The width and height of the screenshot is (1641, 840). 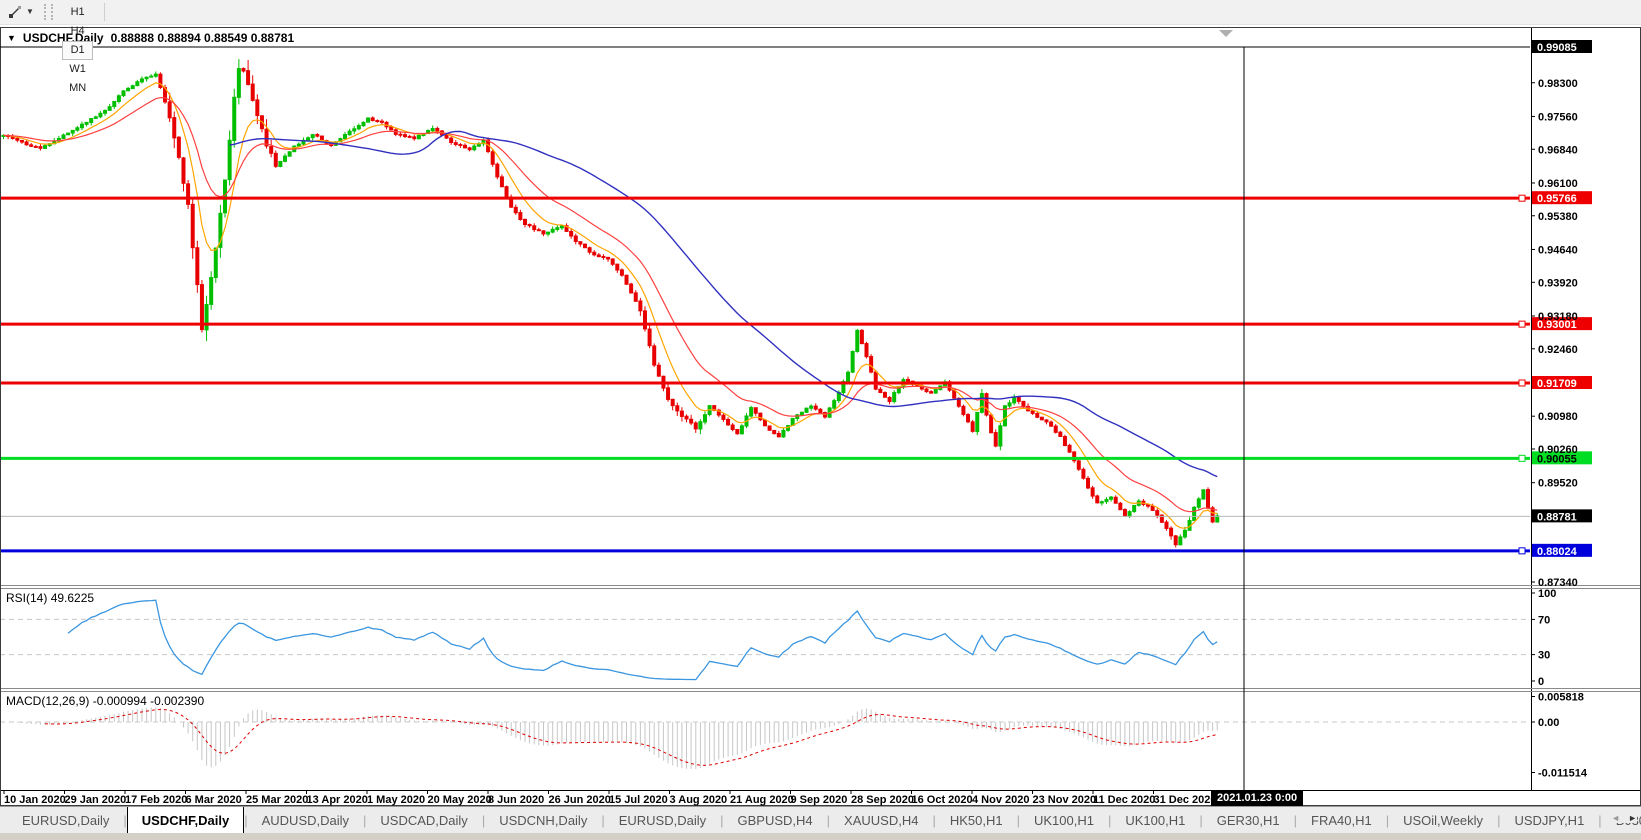 I want to click on toolbar-grip, so click(x=48, y=12).